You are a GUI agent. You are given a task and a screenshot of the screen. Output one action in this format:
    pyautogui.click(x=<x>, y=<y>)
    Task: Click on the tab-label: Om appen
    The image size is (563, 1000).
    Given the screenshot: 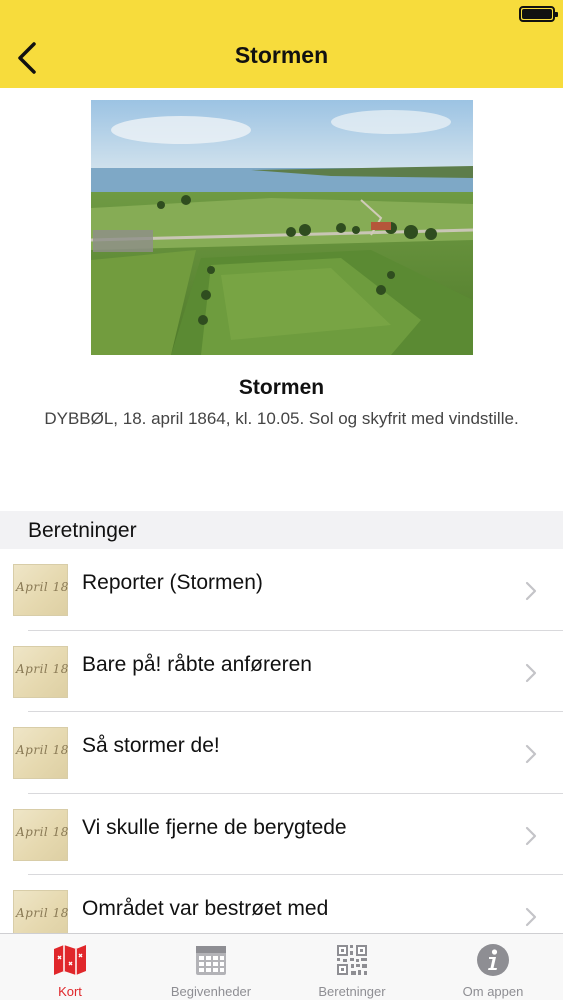 What is the action you would take?
    pyautogui.click(x=493, y=991)
    